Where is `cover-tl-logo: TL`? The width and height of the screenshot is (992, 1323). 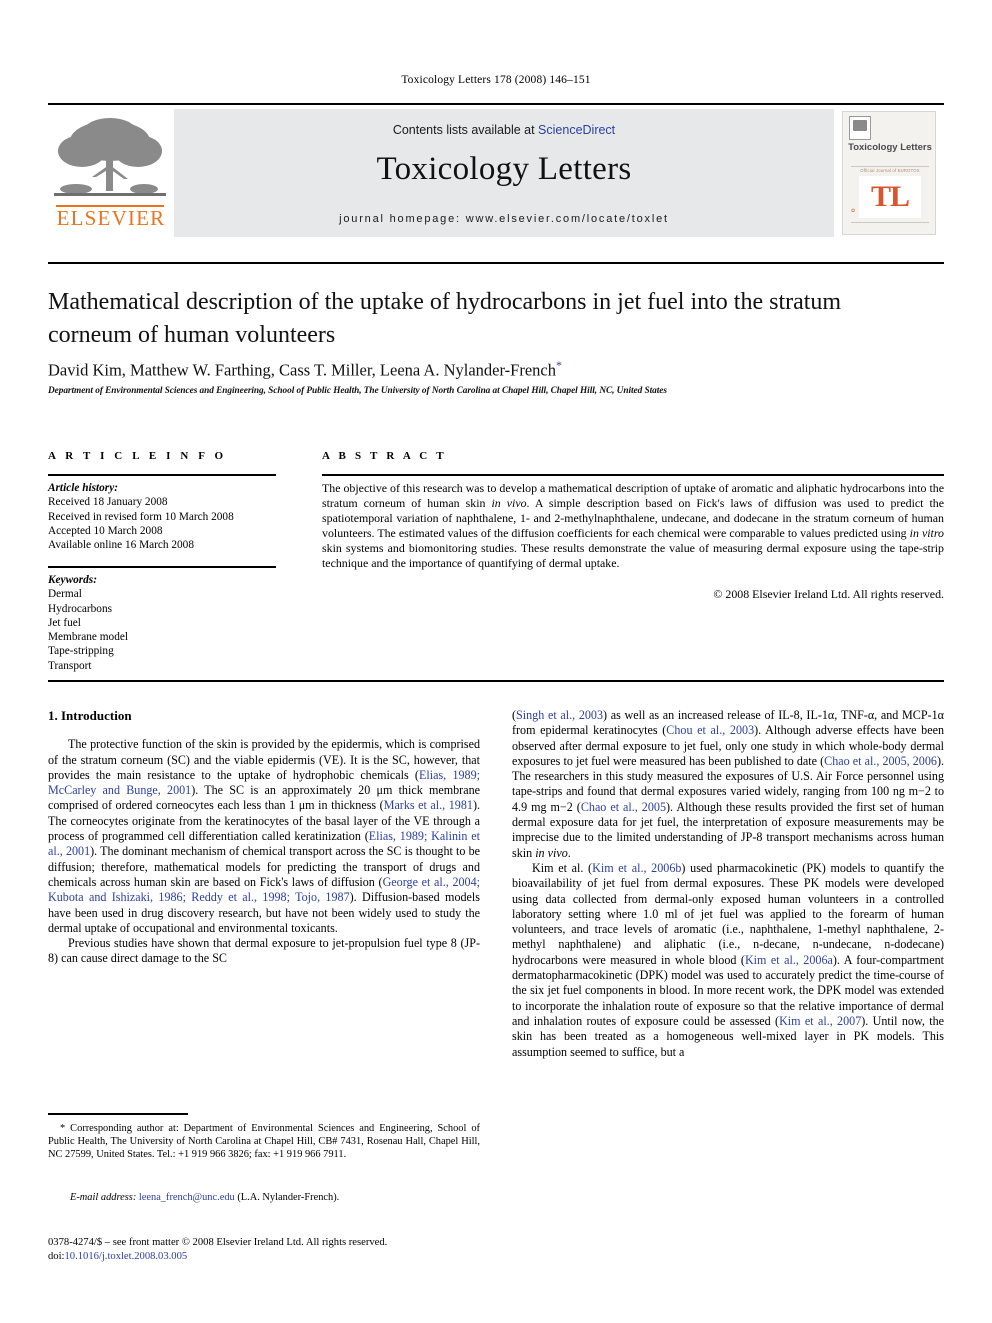
cover-tl-logo: TL is located at coordinates (890, 196).